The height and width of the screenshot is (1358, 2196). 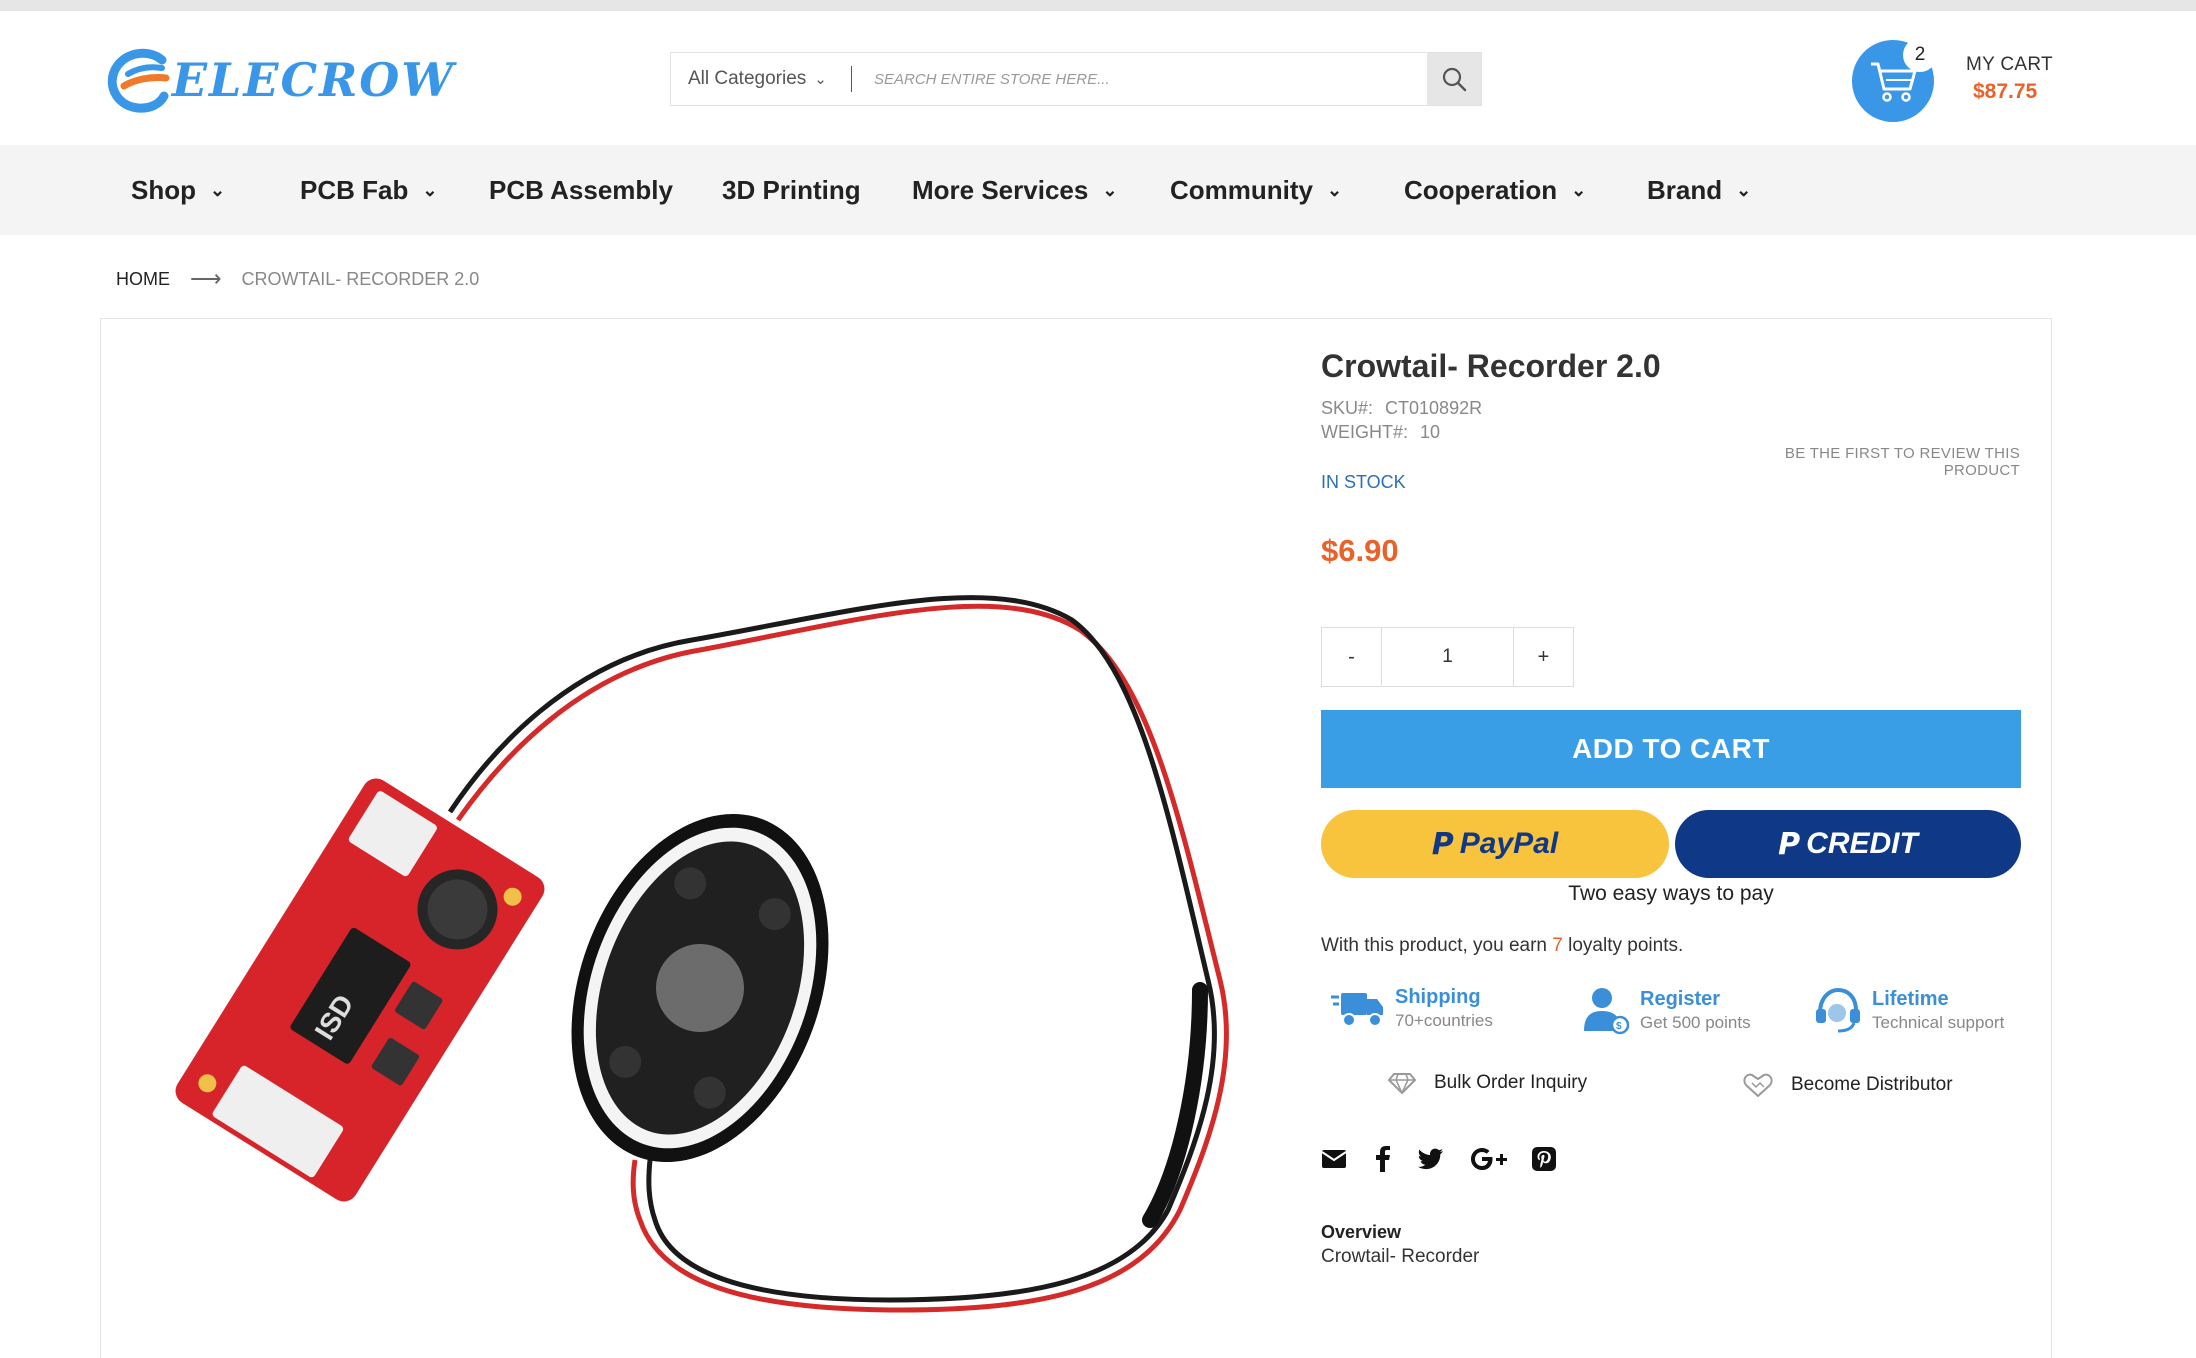 I want to click on handshake-icon, so click(x=1758, y=1085).